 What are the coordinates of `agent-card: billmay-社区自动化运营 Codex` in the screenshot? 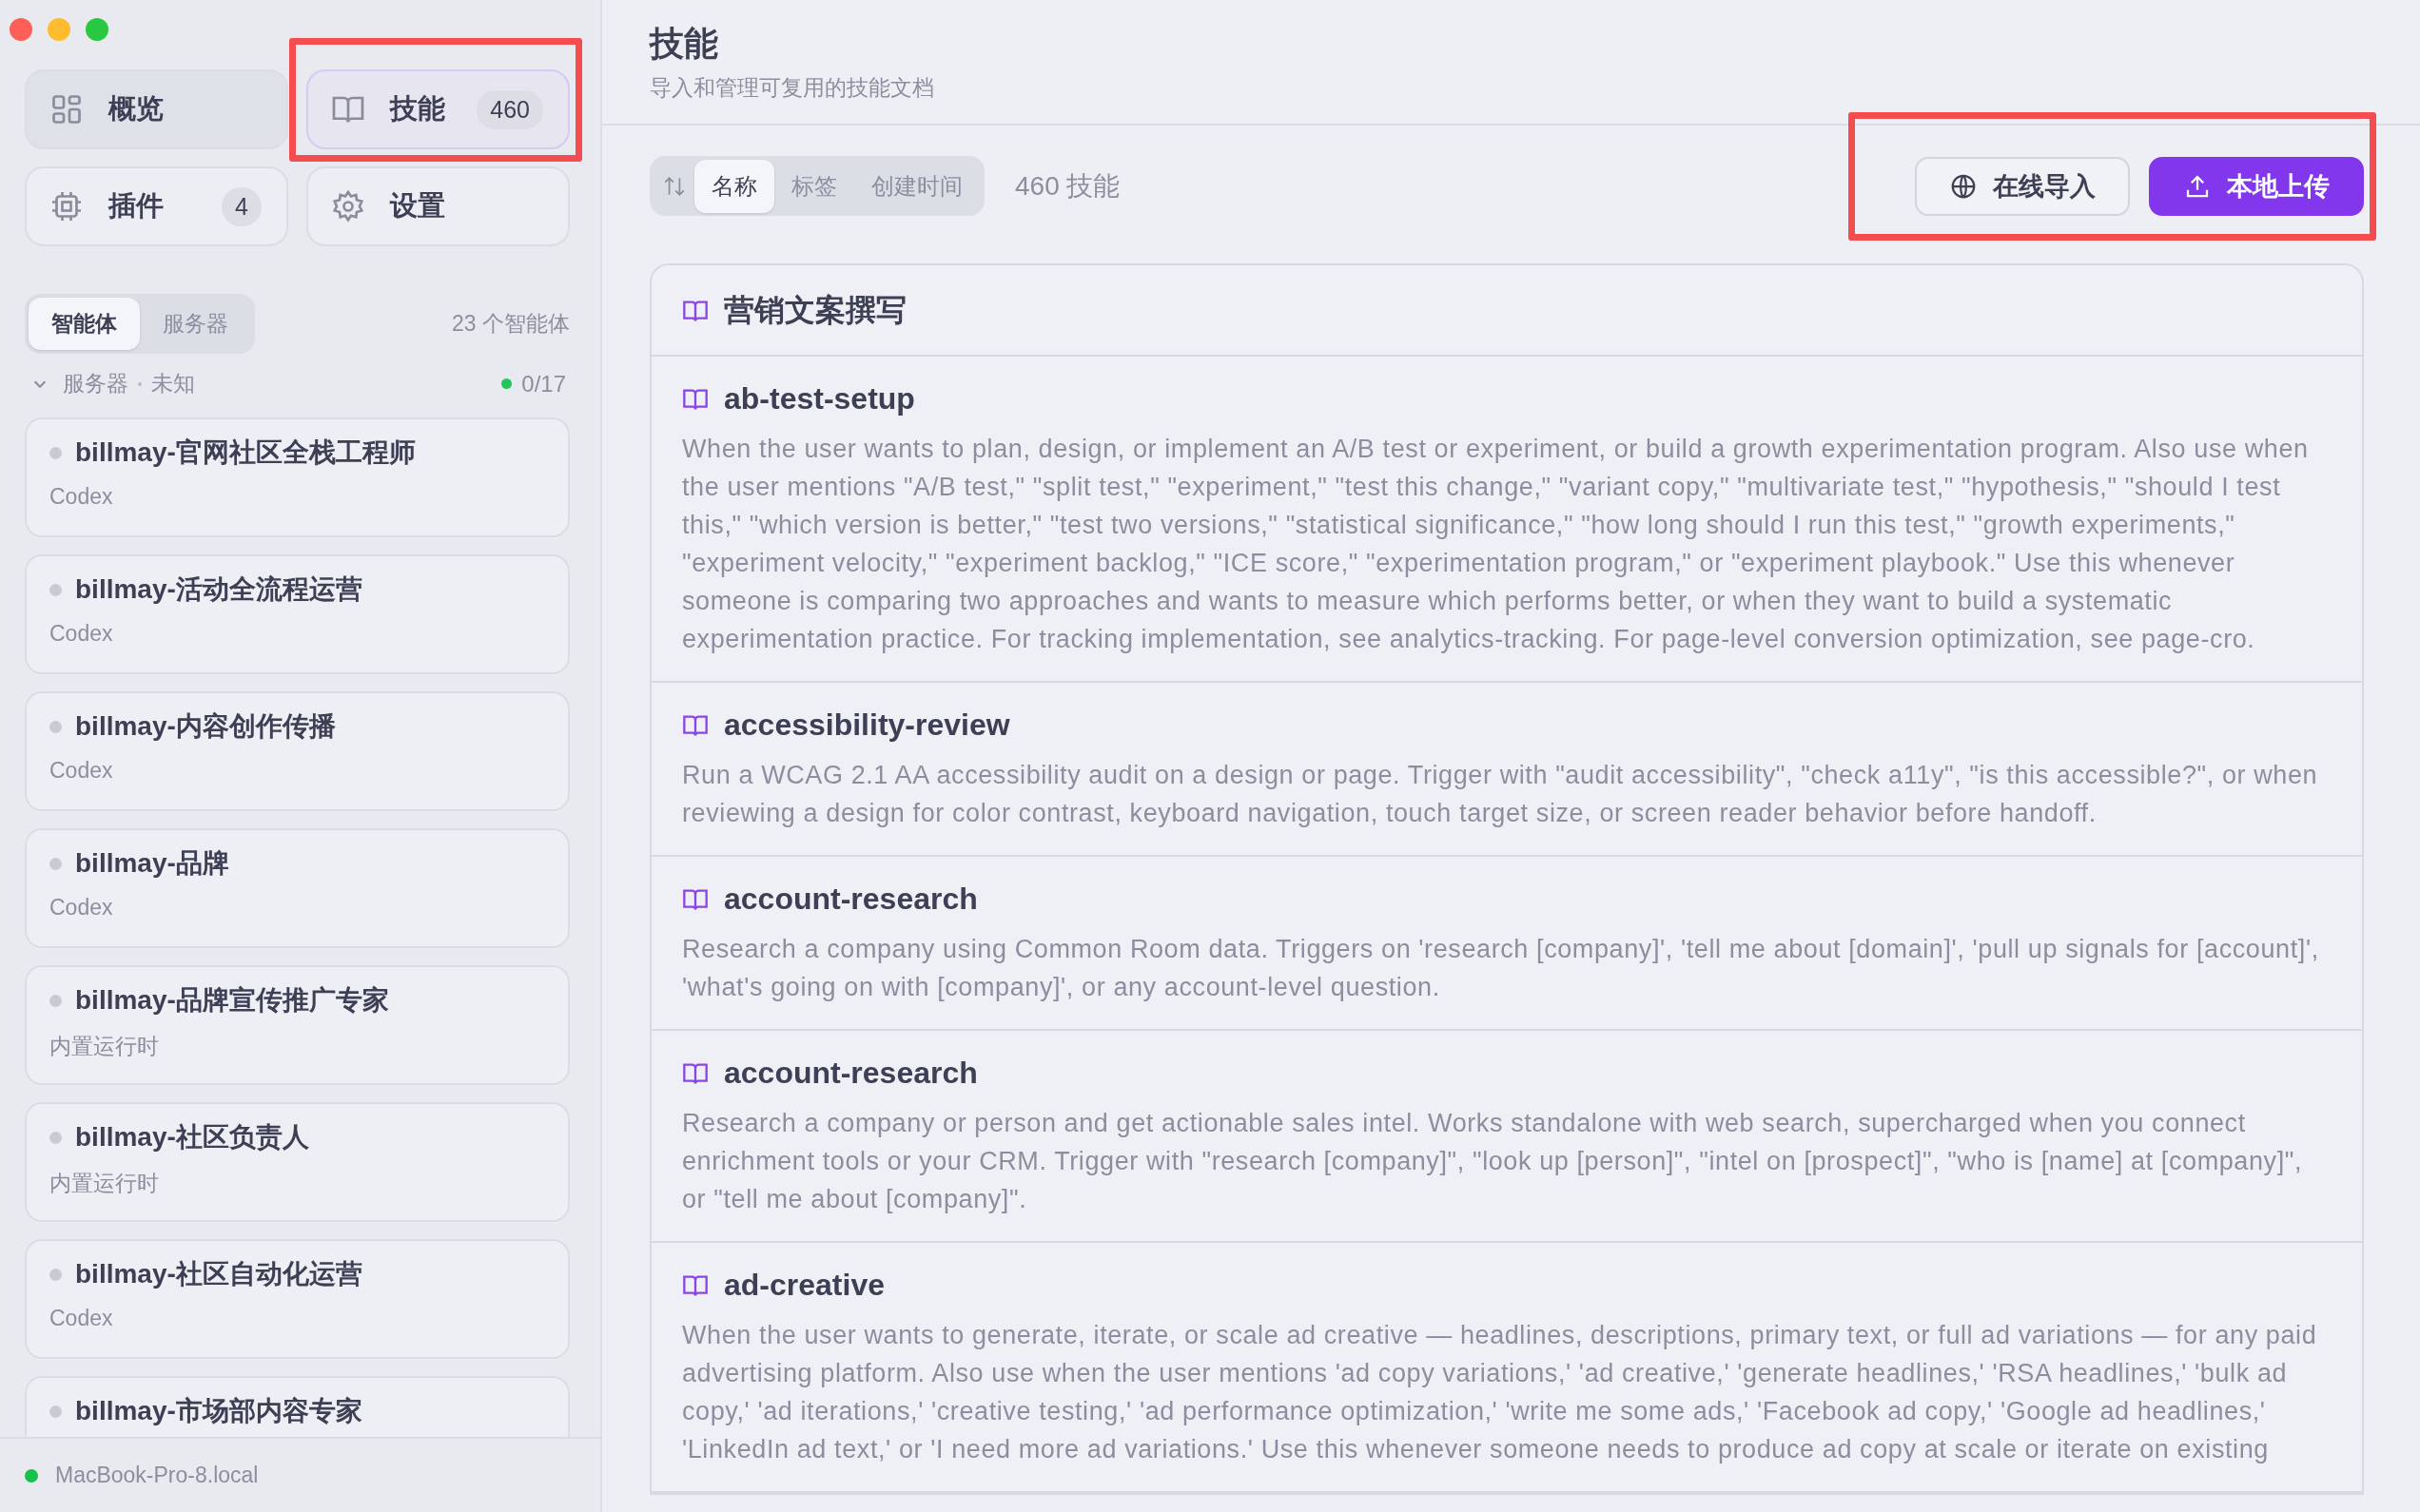 It's located at (297, 1299).